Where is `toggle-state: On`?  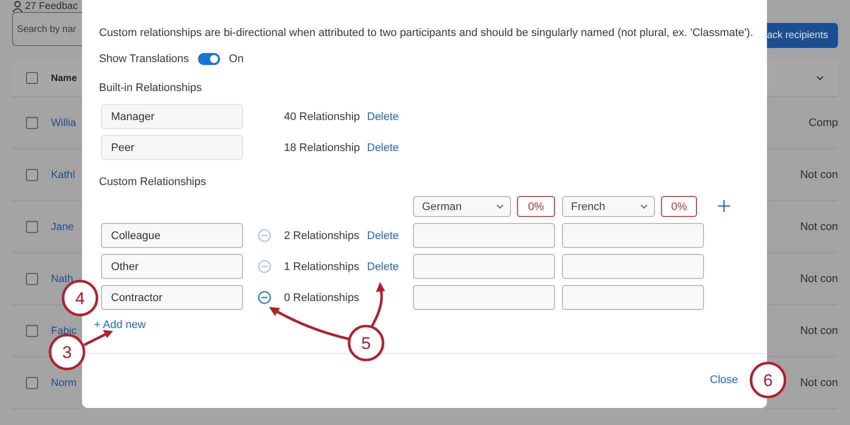 toggle-state: On is located at coordinates (236, 59).